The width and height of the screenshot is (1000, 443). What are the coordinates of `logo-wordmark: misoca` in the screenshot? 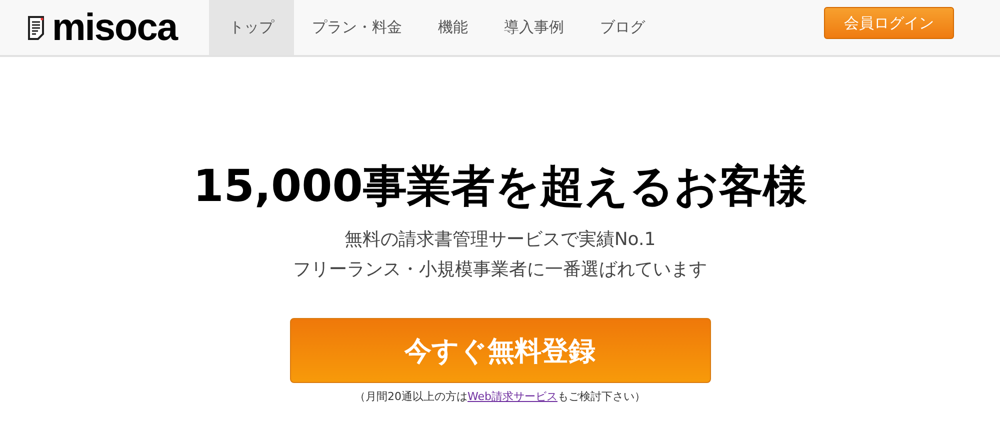 It's located at (114, 27).